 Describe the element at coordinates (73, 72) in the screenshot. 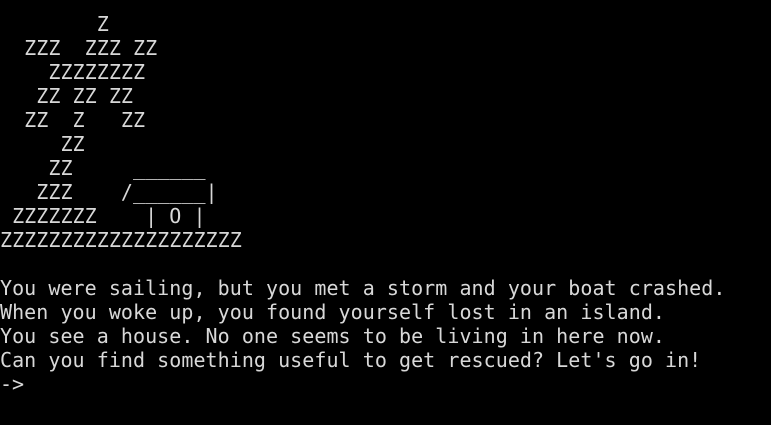

I see `ascii-art-line: ZZZZZZZZ` at that location.